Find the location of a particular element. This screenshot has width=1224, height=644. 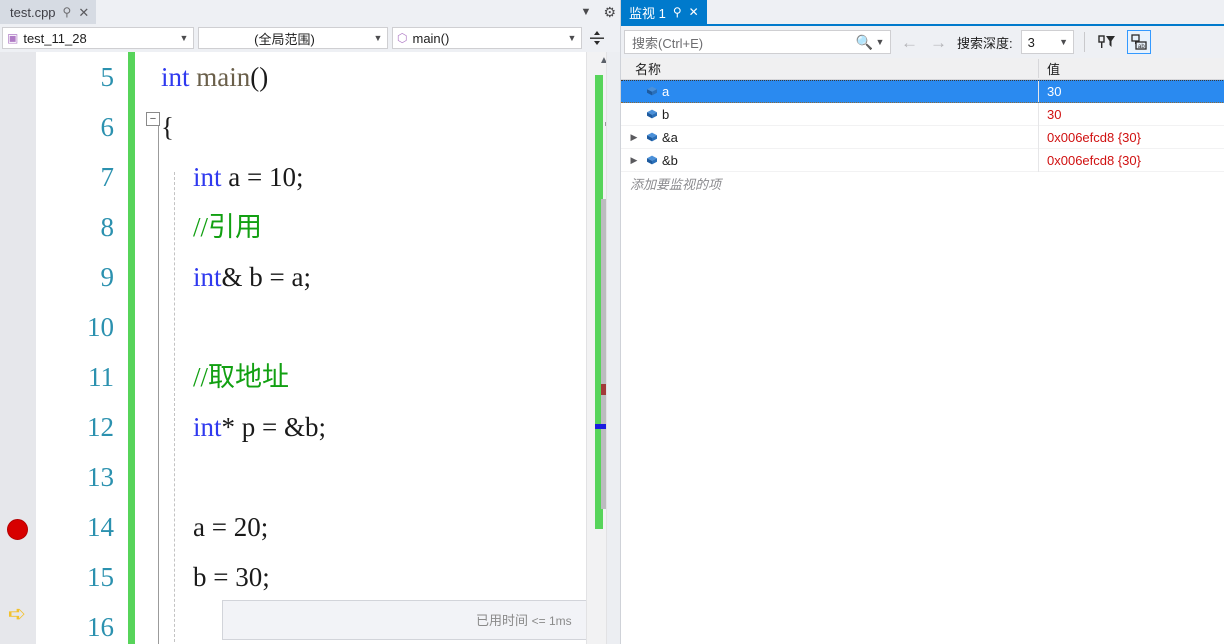

arrow-right-icon: → is located at coordinates (938, 42).